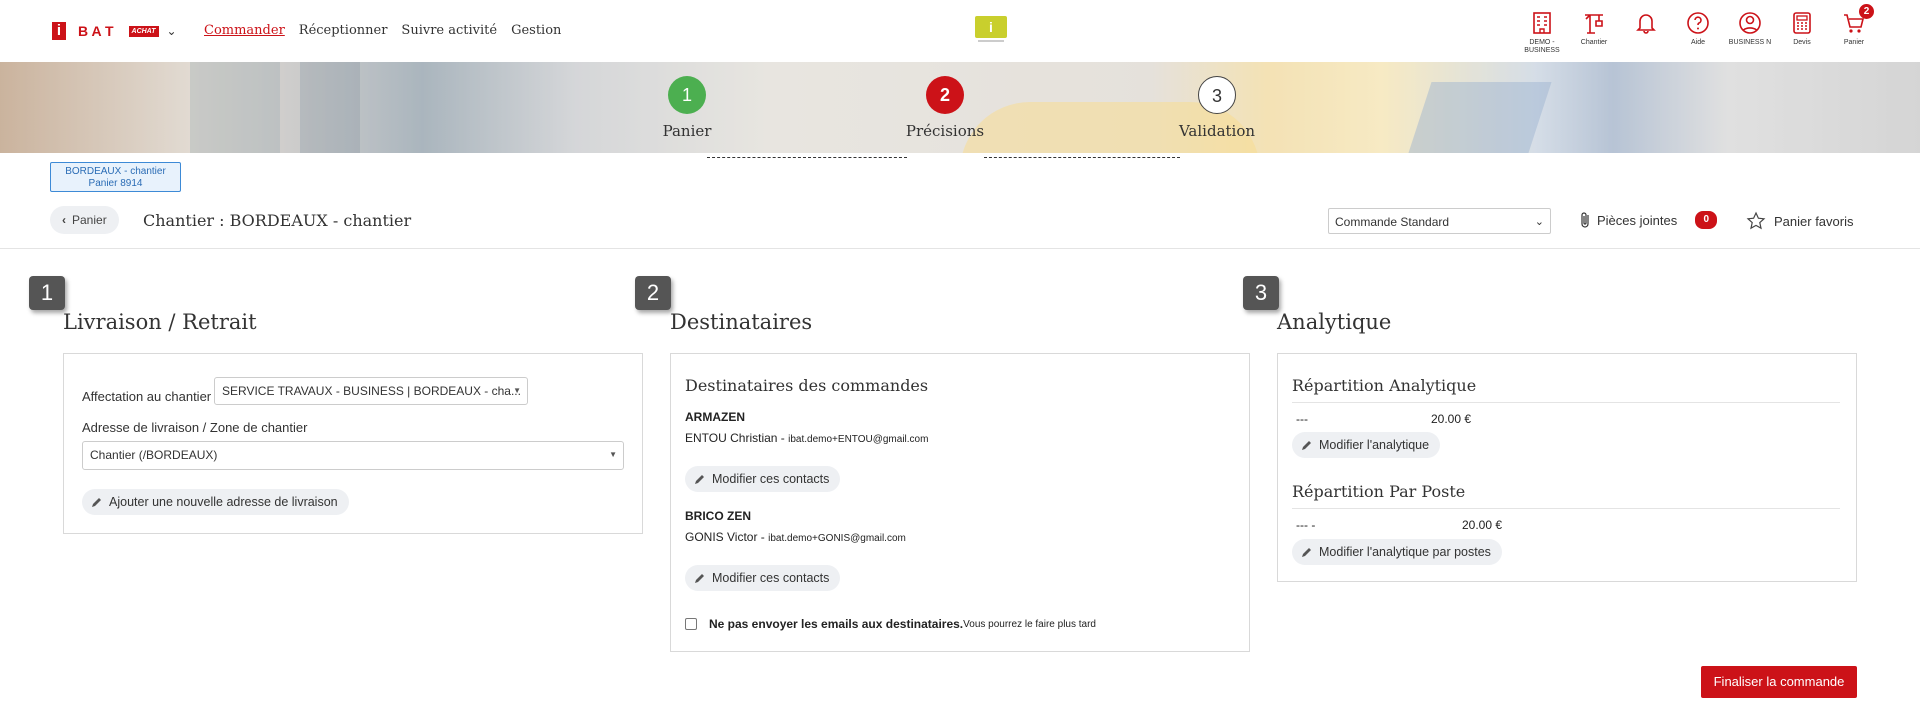 The image size is (1920, 718). Describe the element at coordinates (991, 29) in the screenshot. I see `info-icon: i` at that location.